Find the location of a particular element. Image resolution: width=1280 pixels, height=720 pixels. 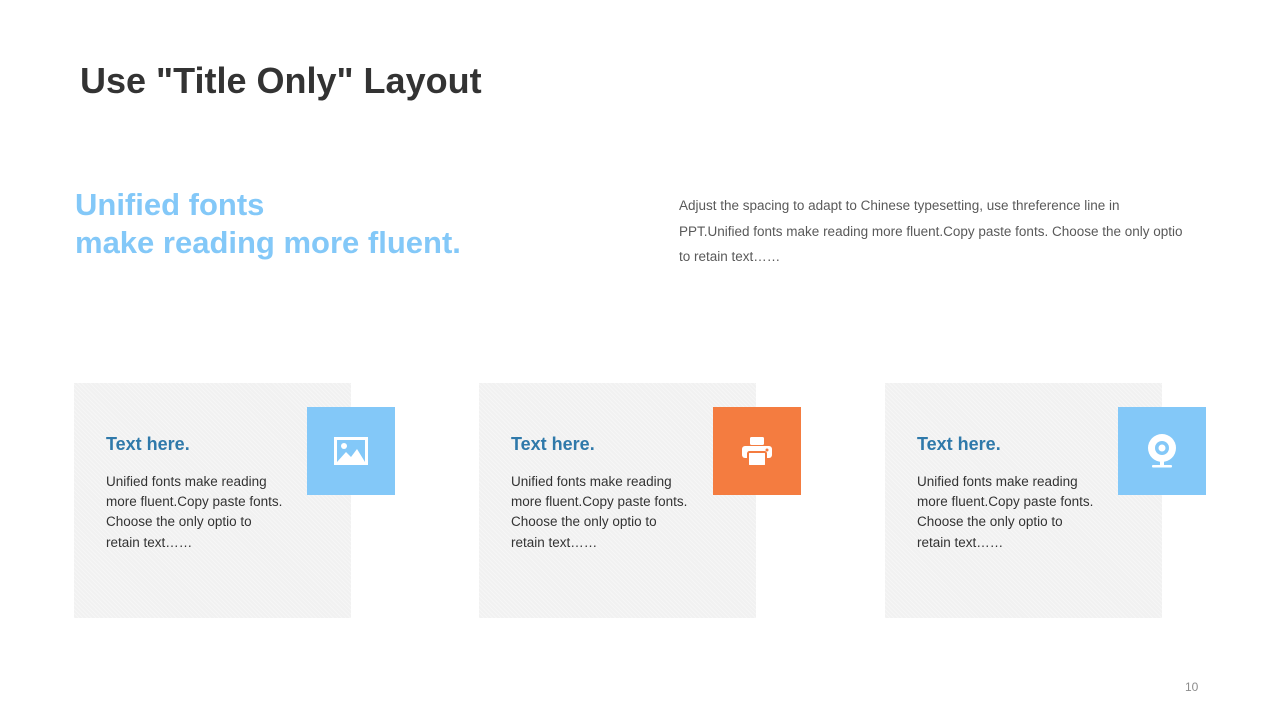

headline-line-1: Unified fonts is located at coordinates (170, 204).